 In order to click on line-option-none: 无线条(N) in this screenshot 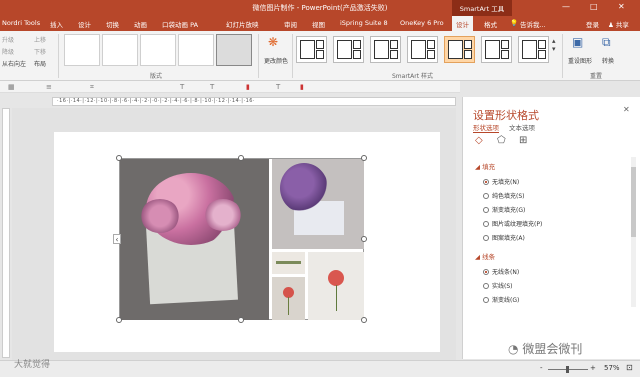, I will do `click(501, 271)`.